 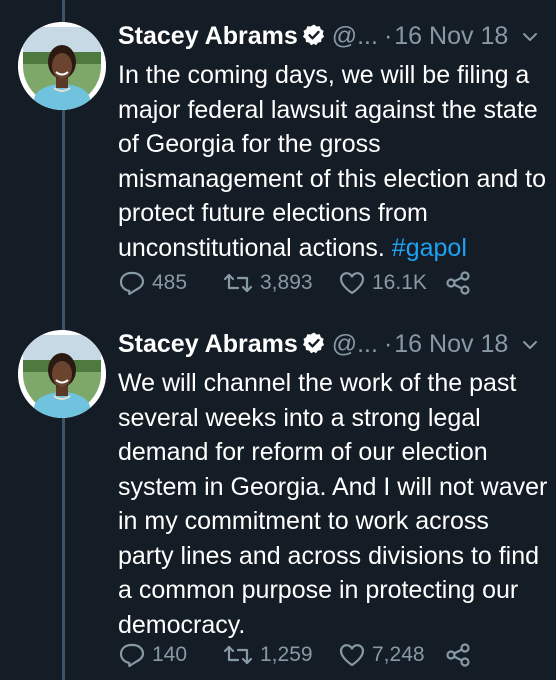 What do you see at coordinates (429, 248) in the screenshot?
I see `hashtag-link: #gapol` at bounding box center [429, 248].